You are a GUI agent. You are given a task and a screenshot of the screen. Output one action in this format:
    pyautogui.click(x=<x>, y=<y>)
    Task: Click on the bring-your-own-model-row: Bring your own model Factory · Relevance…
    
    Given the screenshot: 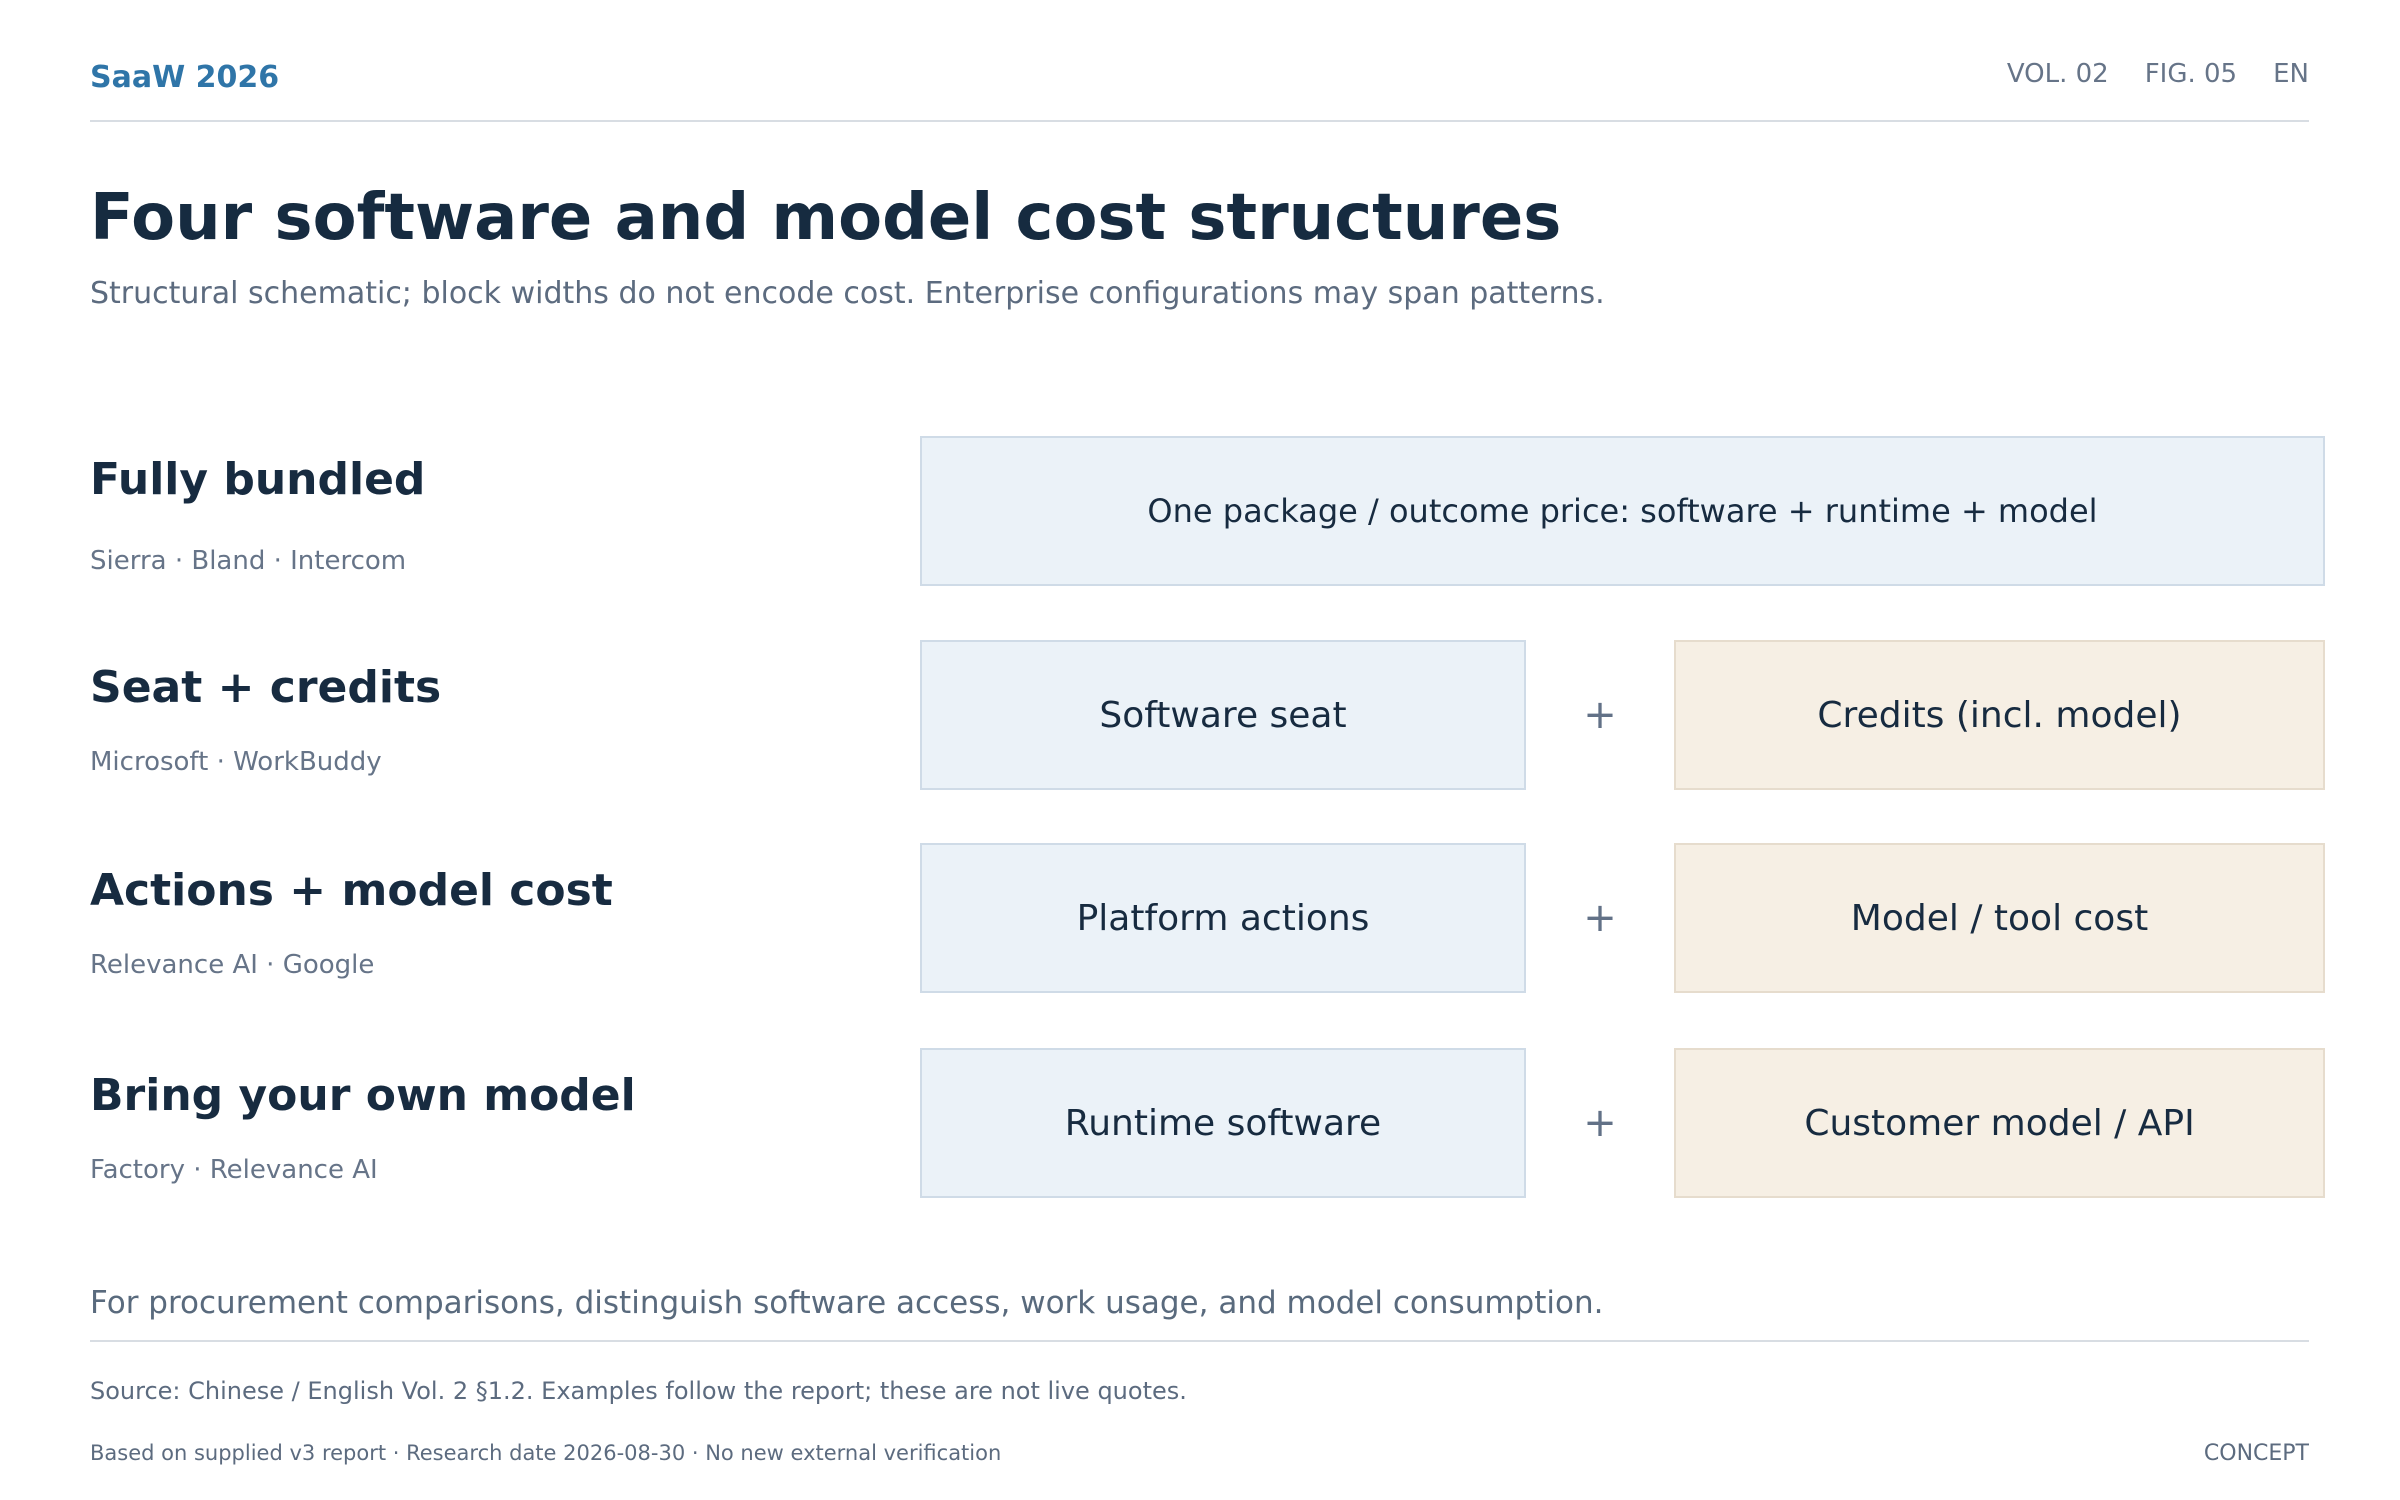 What is the action you would take?
    pyautogui.click(x=1200, y=1125)
    